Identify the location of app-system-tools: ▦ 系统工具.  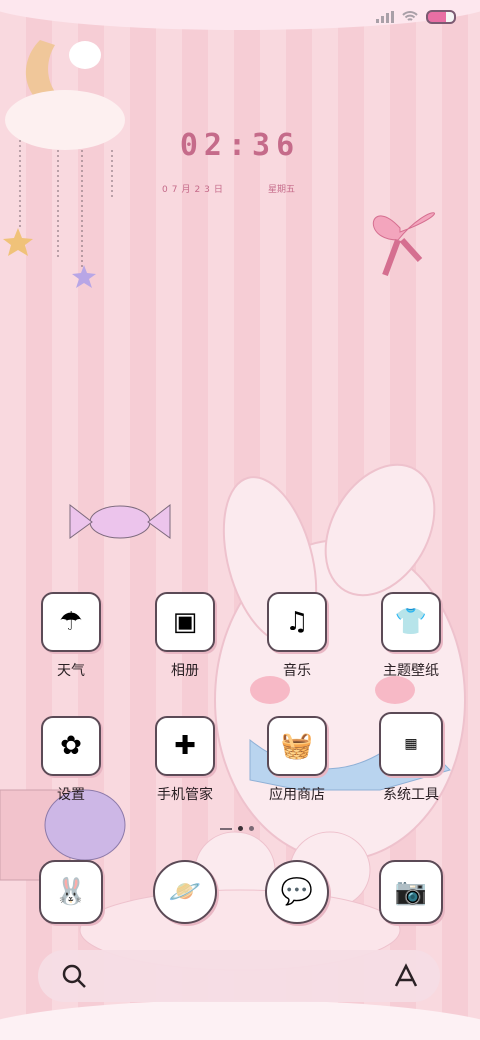
(411, 758).